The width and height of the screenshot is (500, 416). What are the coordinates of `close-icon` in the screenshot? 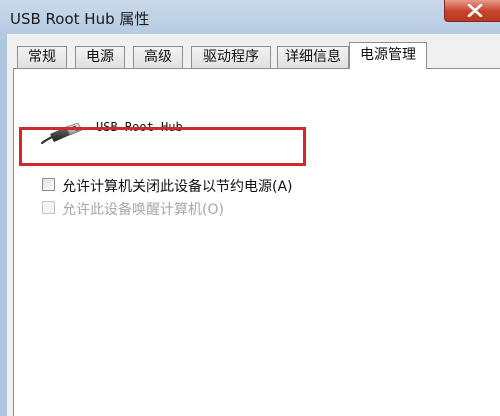 It's located at (475, 10).